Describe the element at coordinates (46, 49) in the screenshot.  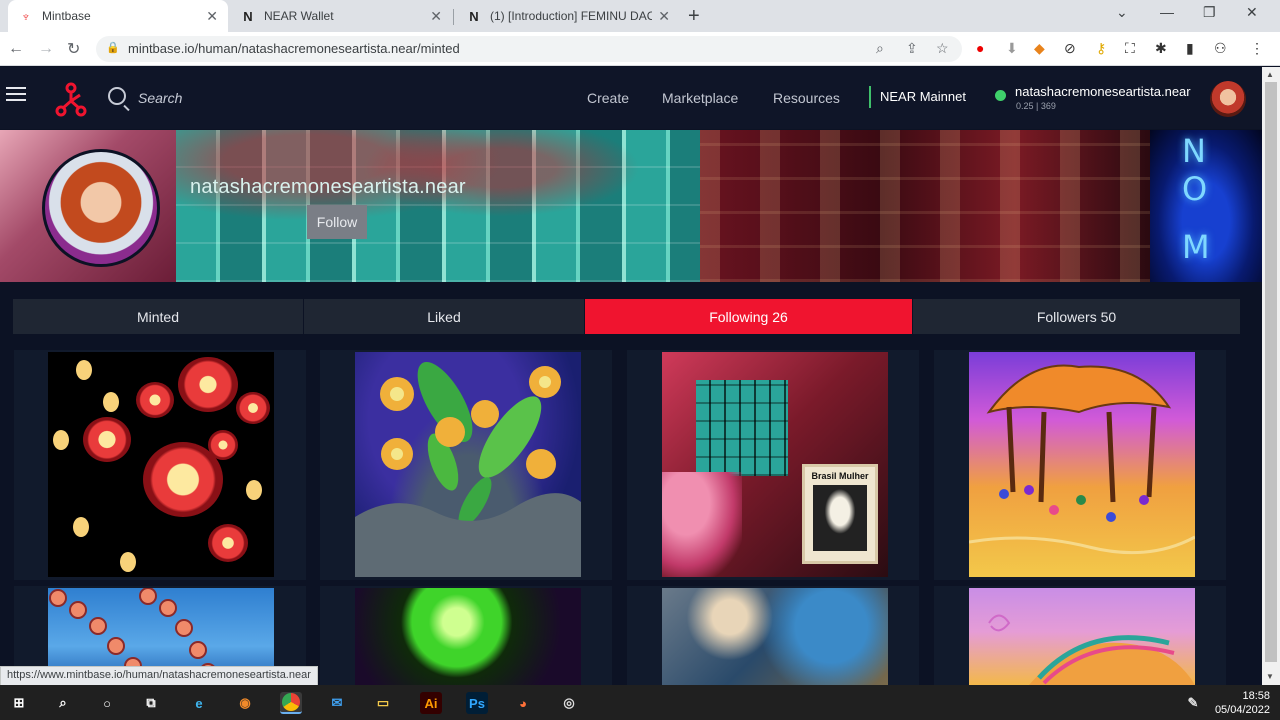
I see `forward-icon: →` at that location.